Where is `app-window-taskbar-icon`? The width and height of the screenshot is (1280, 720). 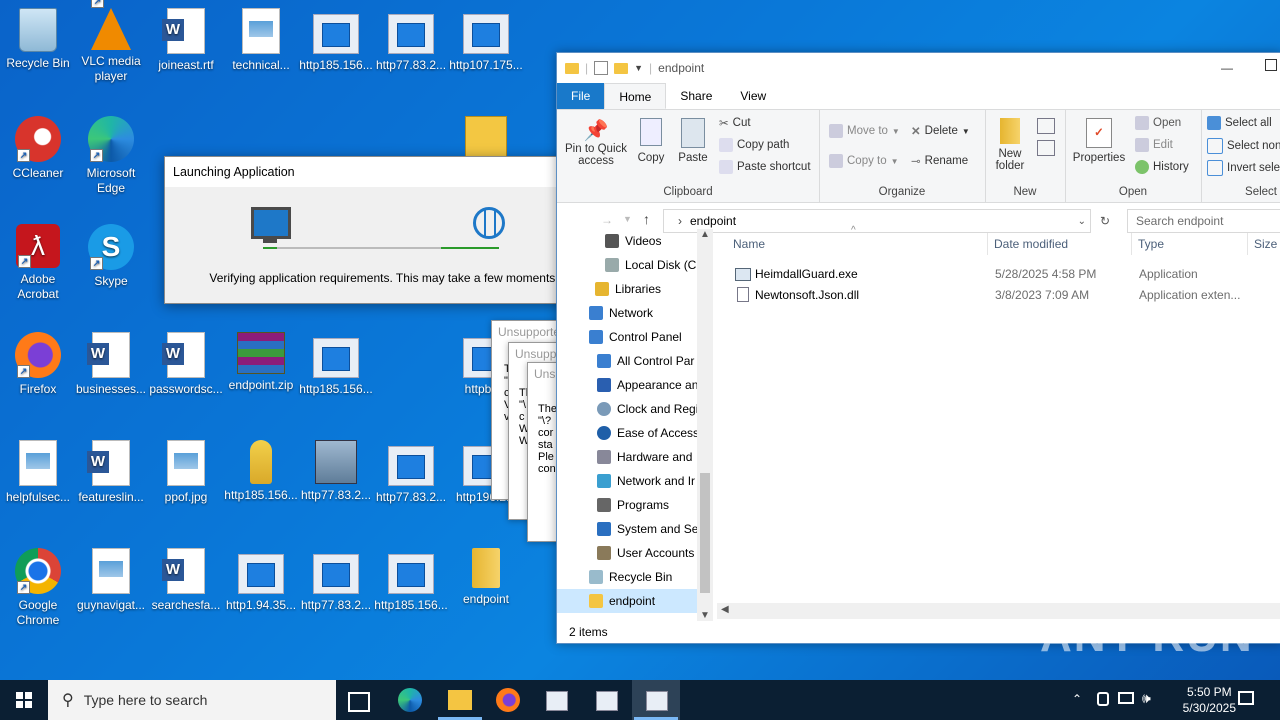
app-window-taskbar-icon is located at coordinates (557, 701).